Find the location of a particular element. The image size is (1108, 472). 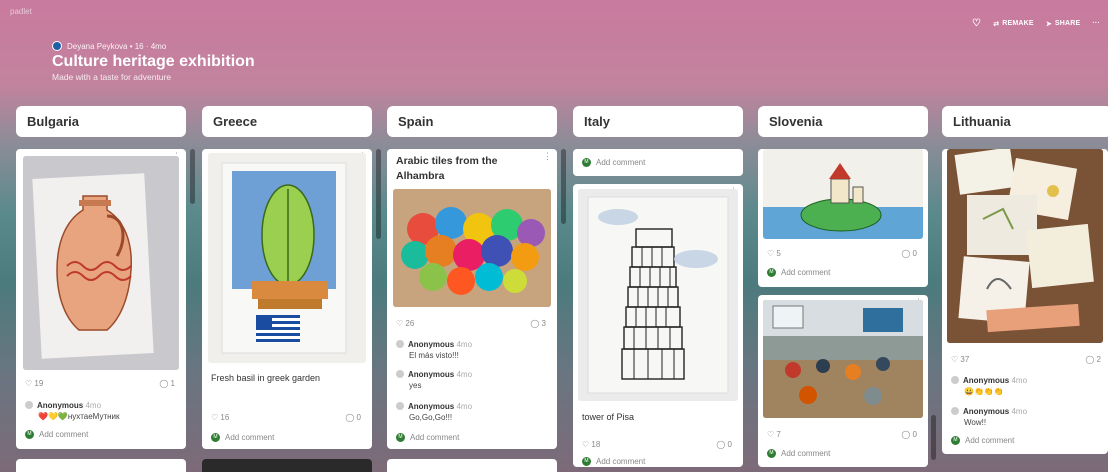

comment: Anonymous 4mo El más visto!!! is located at coordinates (473, 350).